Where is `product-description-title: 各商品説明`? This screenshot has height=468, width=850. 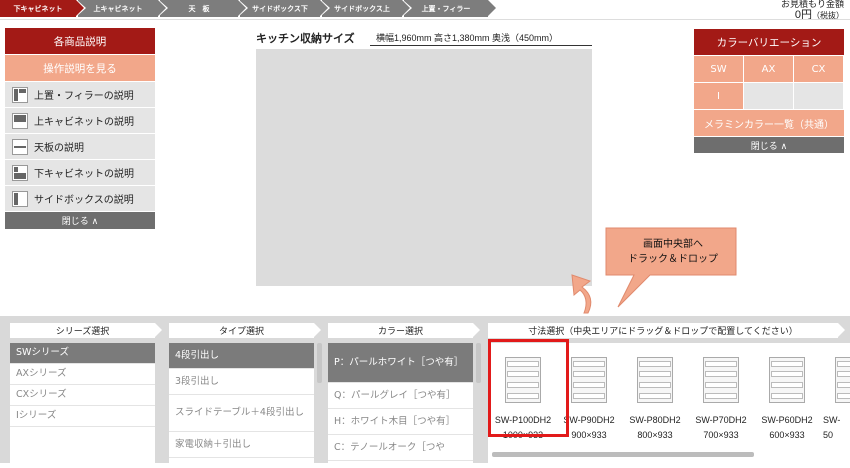
product-description-title: 各商品説明 is located at coordinates (80, 41).